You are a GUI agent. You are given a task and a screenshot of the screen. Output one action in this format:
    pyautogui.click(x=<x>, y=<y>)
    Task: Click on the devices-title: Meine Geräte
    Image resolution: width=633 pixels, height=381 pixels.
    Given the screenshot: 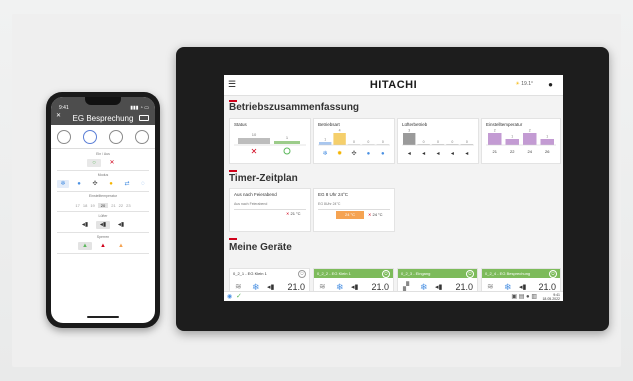 What is the action you would take?
    pyautogui.click(x=260, y=247)
    